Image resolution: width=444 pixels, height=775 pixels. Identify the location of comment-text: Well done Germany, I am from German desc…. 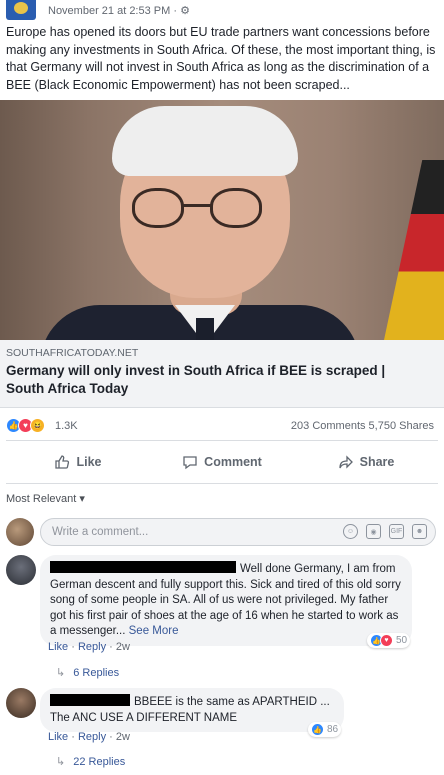
(225, 600).